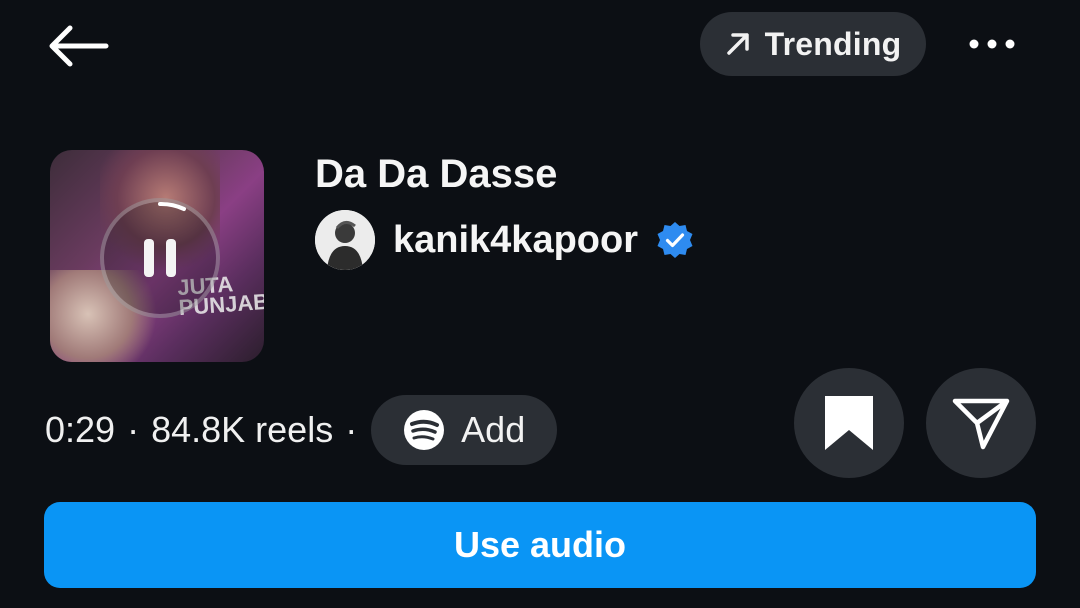 This screenshot has width=1080, height=608. I want to click on spotify-icon, so click(424, 430).